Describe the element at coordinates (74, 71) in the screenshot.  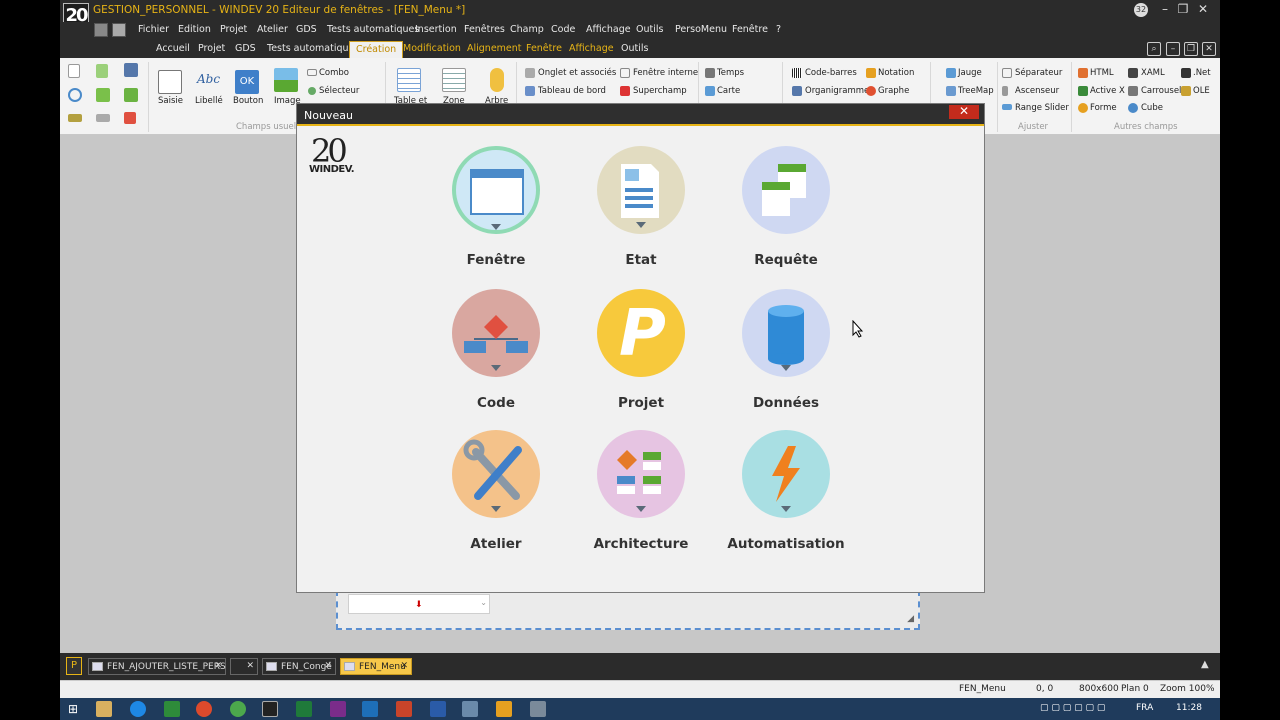
I see `new-icon` at that location.